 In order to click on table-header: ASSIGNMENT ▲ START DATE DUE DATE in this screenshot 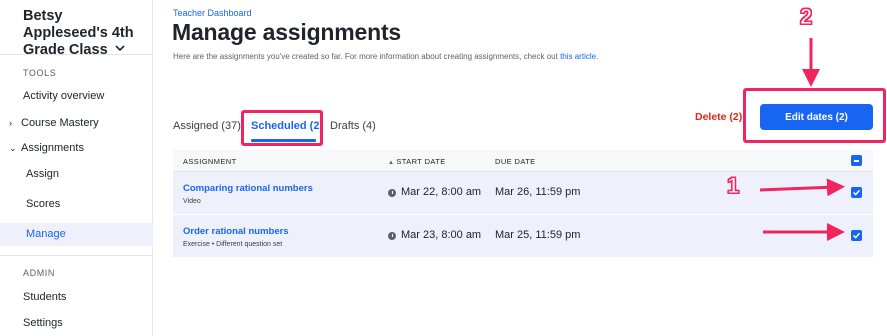, I will do `click(523, 161)`.